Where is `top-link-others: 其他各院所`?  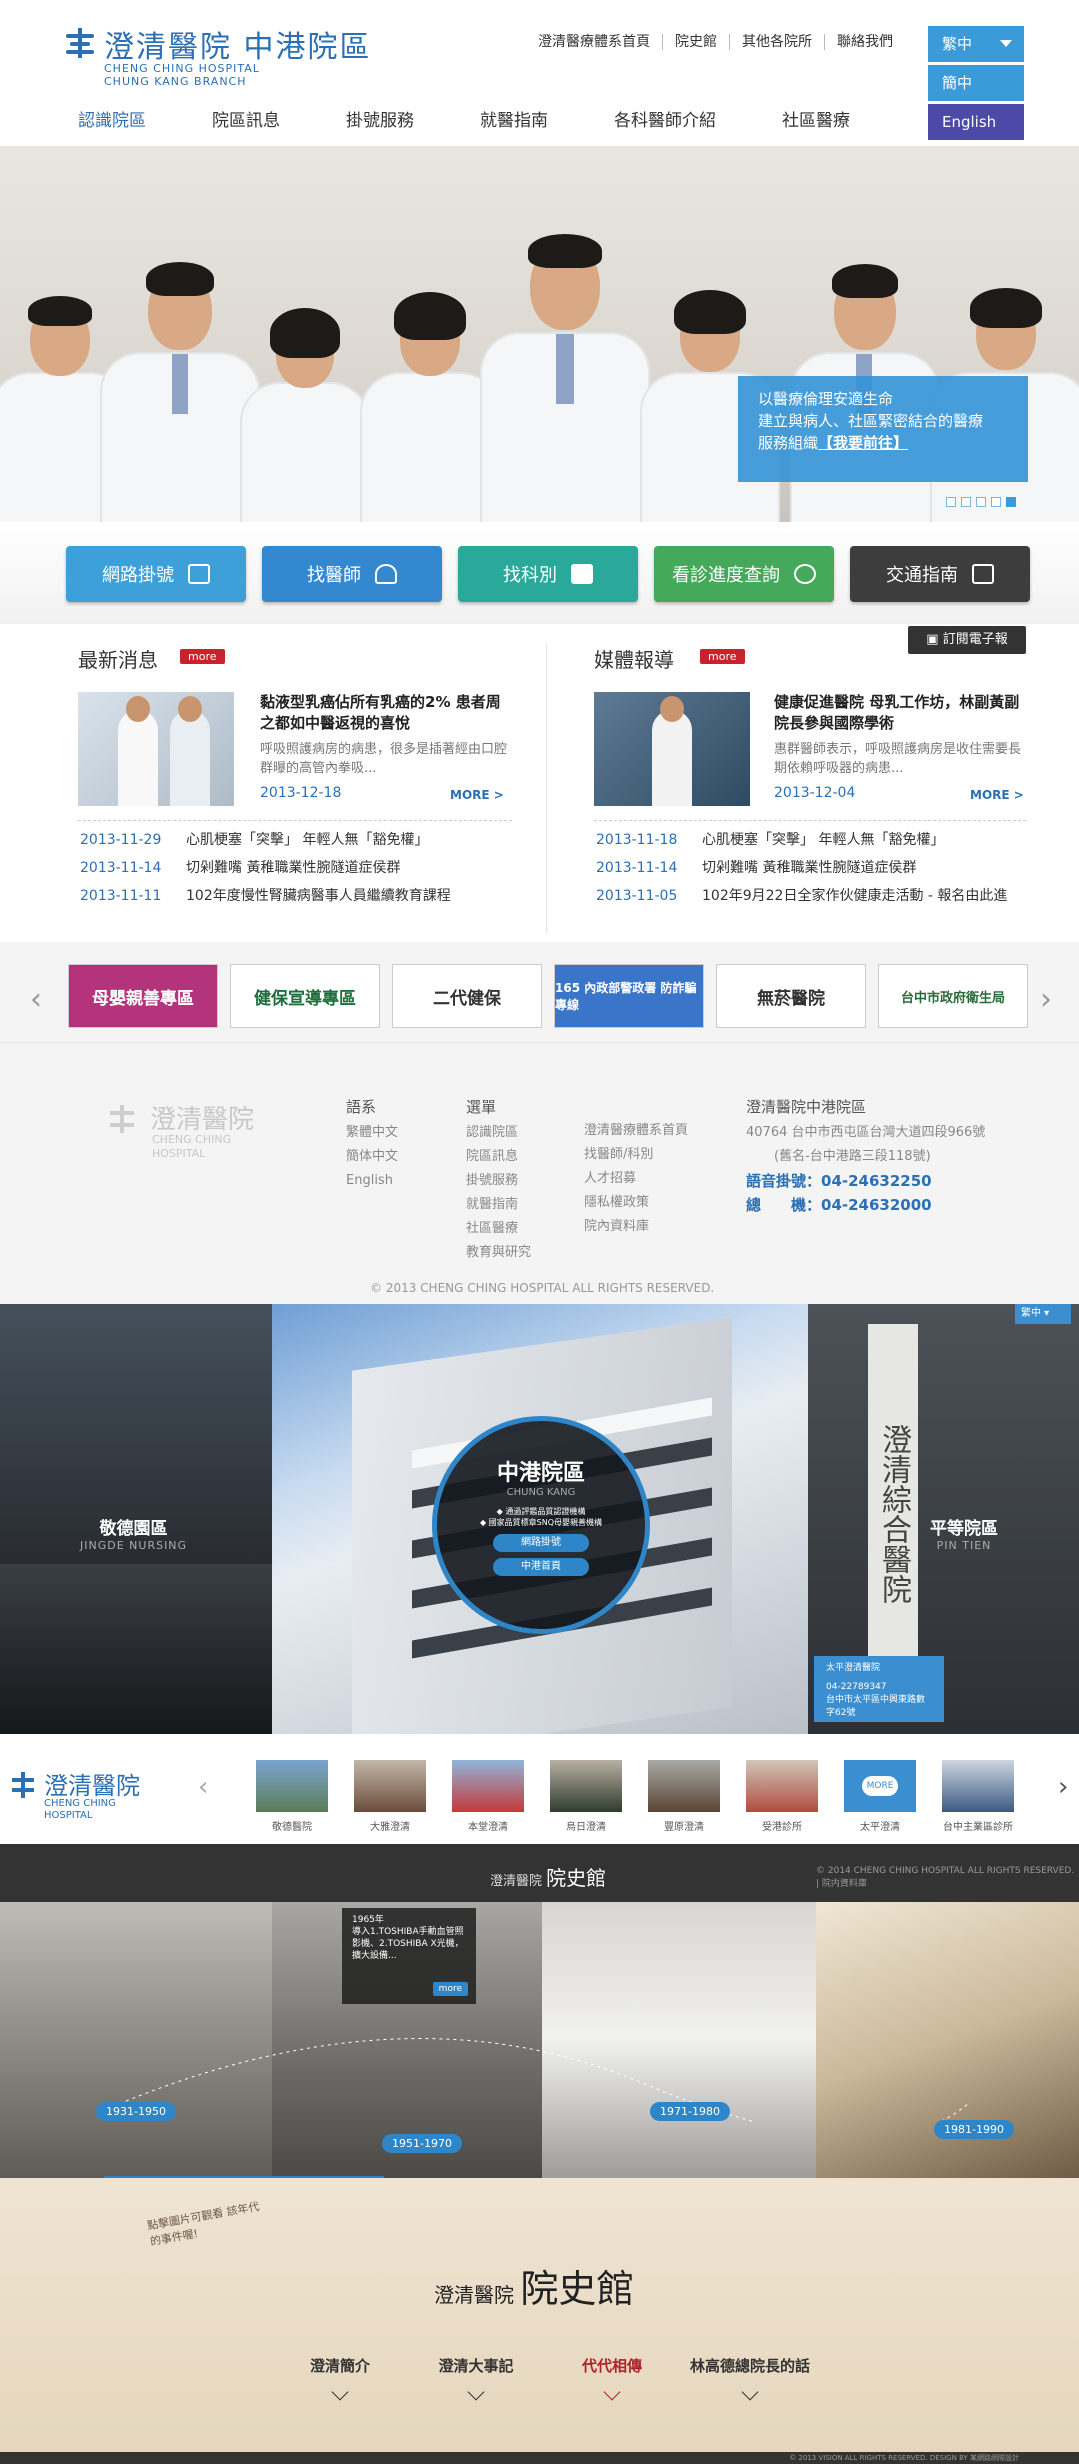 top-link-others: 其他各院所 is located at coordinates (777, 42).